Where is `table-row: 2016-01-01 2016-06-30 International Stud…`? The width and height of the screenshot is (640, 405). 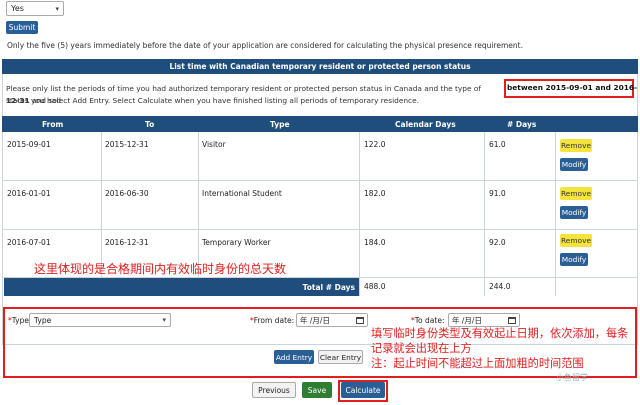
table-row: 2016-01-01 2016-06-30 International Stud… is located at coordinates (320, 205).